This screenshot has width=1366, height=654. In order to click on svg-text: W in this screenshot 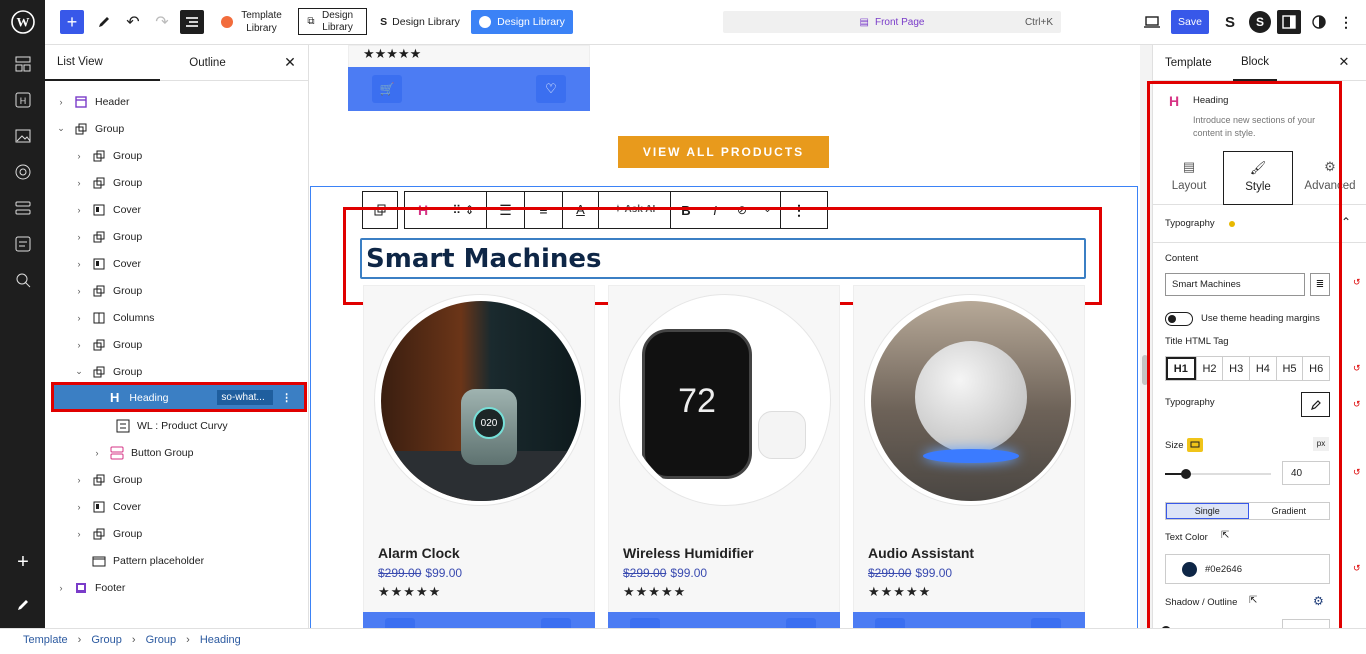, I will do `click(23, 22)`.